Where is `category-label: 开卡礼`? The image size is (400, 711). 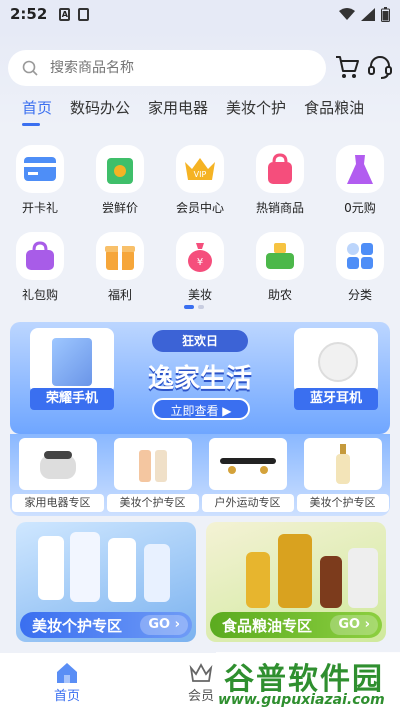 category-label: 开卡礼 is located at coordinates (39, 208).